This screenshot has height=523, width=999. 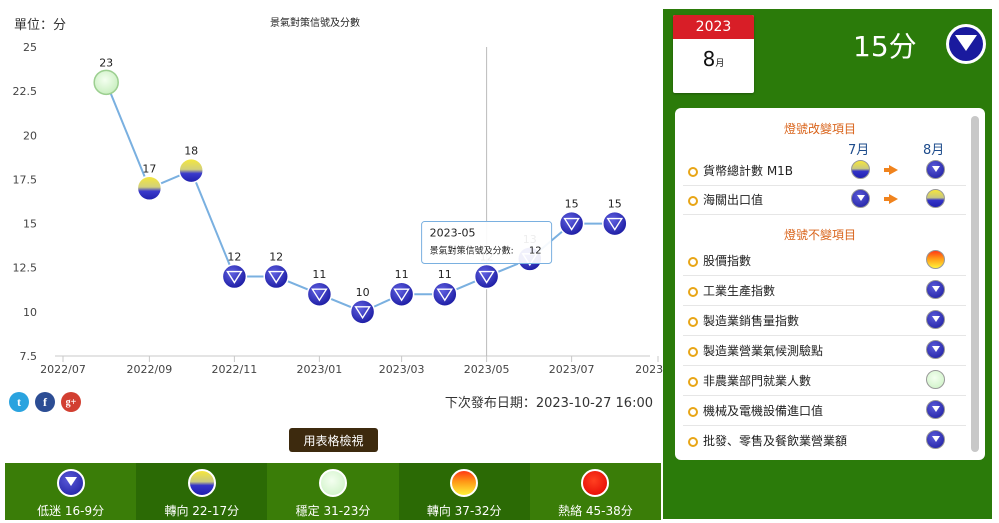 I want to click on calendar-month-unit: 月, so click(x=720, y=64).